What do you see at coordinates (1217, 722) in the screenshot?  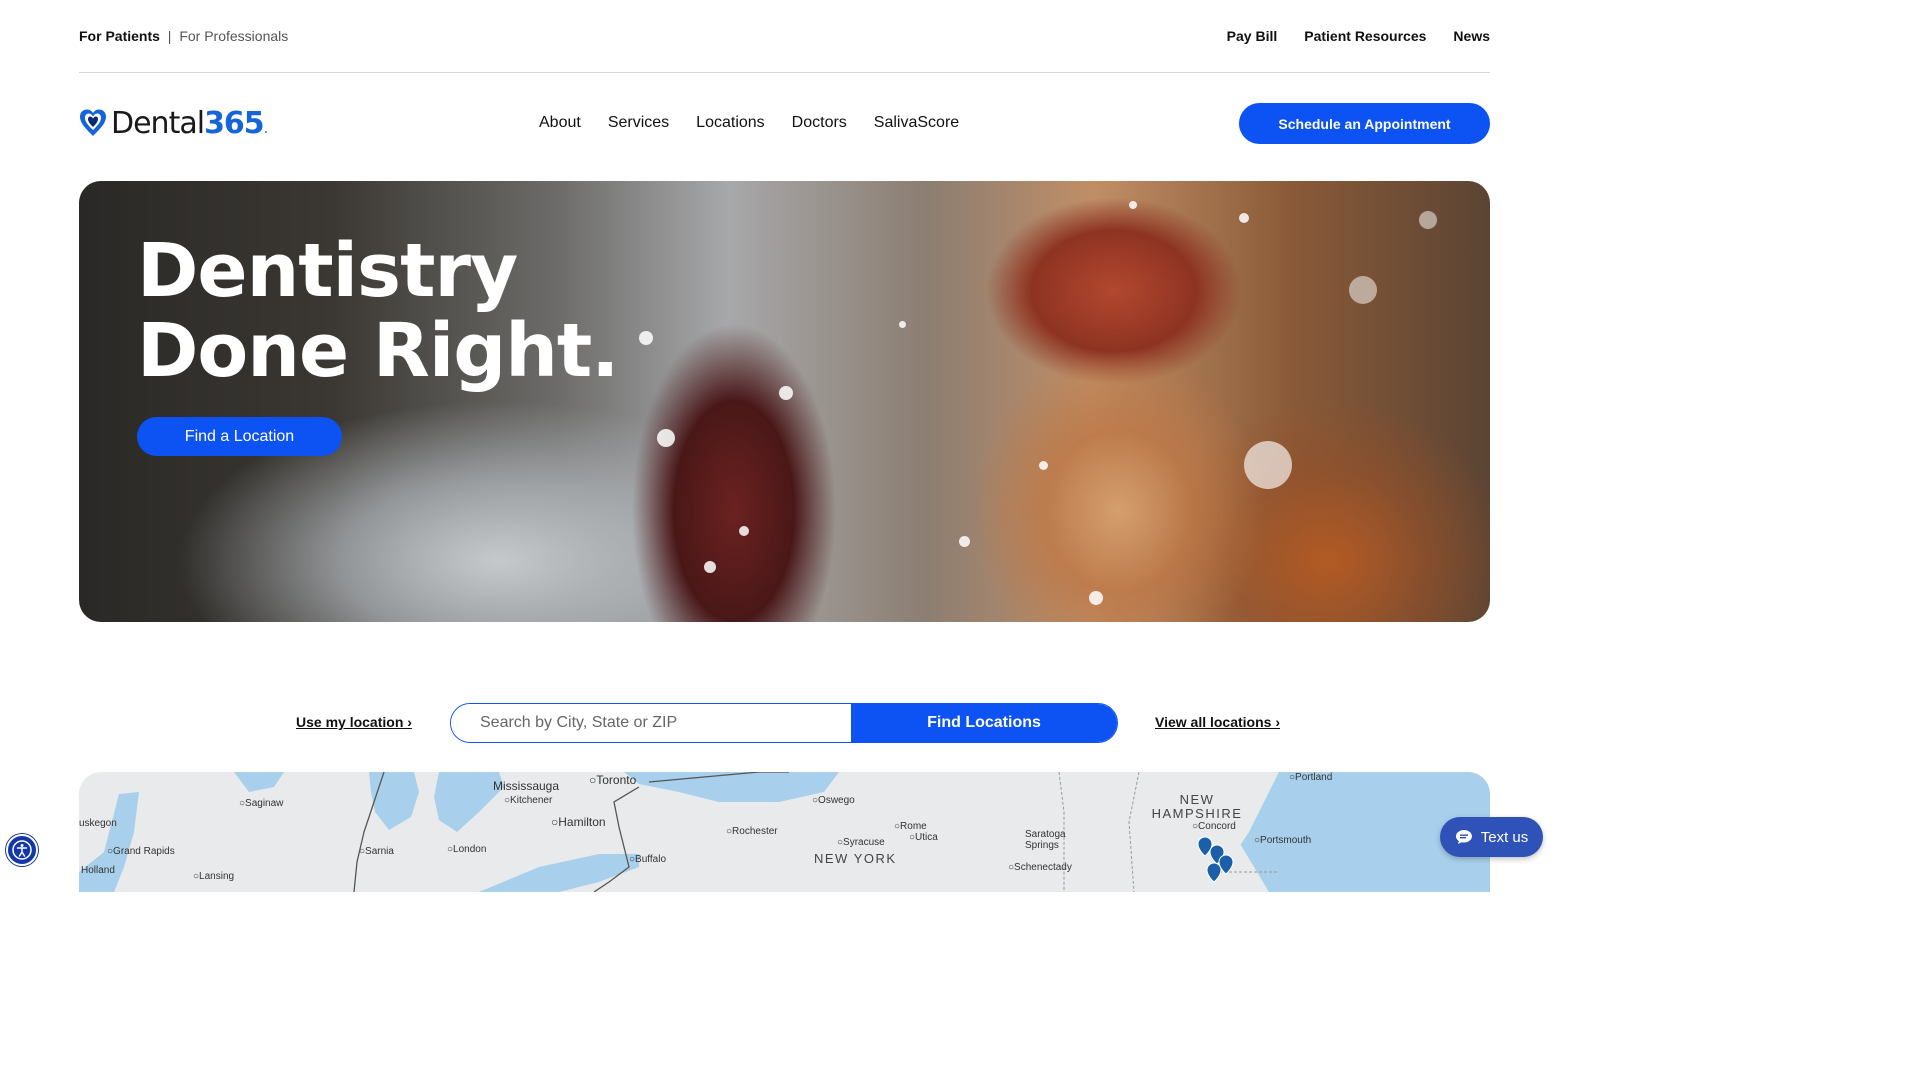 I see `view-all-locations-link: View all locations ›` at bounding box center [1217, 722].